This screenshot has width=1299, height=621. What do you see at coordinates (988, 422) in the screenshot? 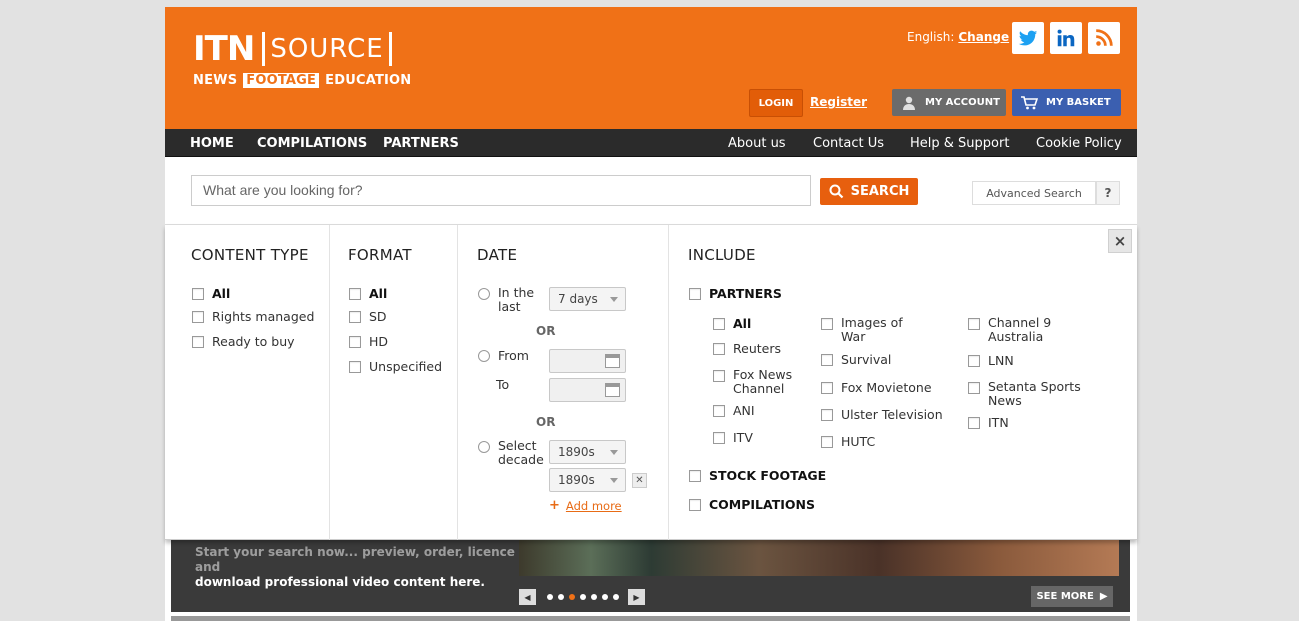
I see `partner-itn: ITN` at bounding box center [988, 422].